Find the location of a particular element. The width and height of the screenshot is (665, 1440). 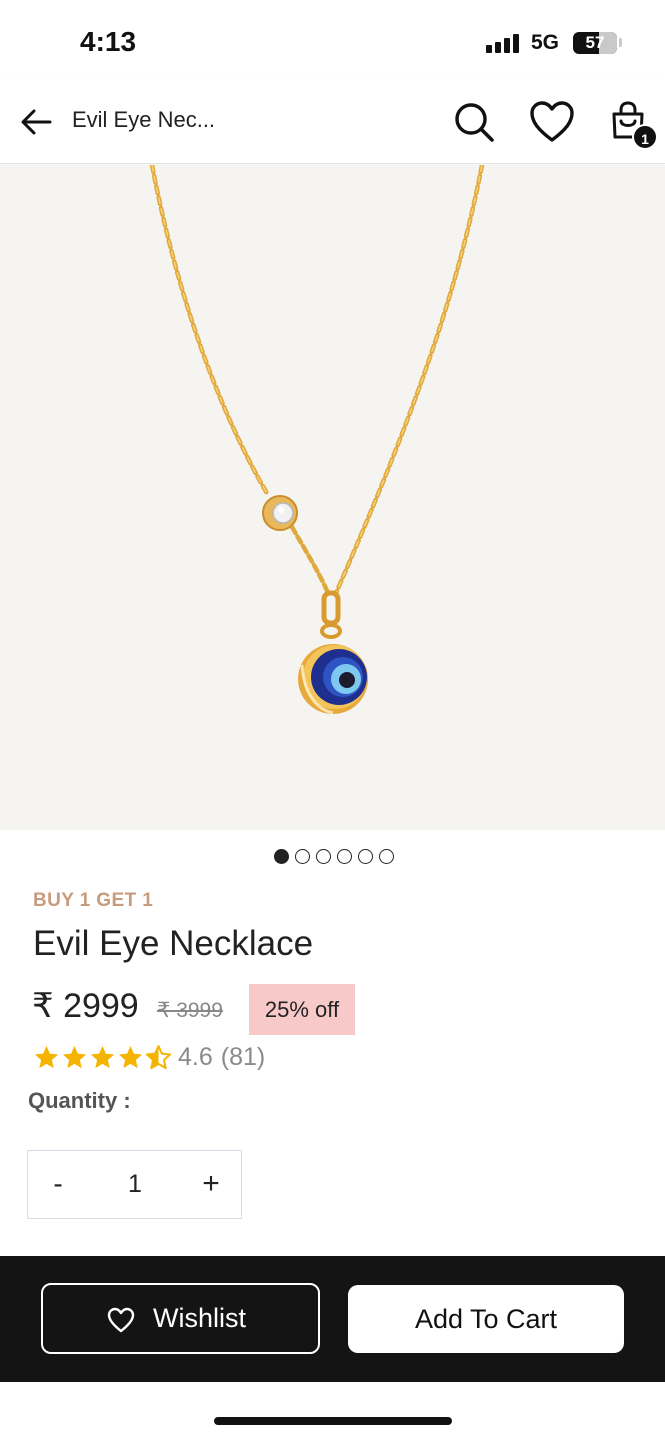

product-rating: 4.6 (81) is located at coordinates (149, 1057).